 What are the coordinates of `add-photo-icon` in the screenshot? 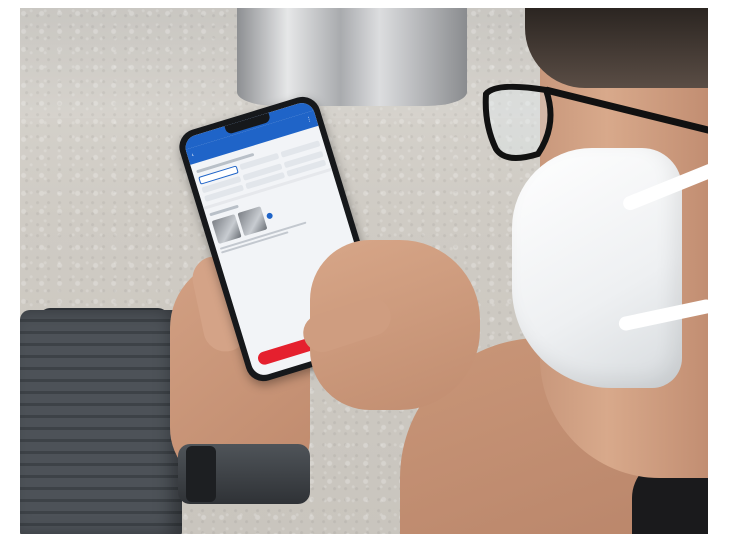 It's located at (269, 216).